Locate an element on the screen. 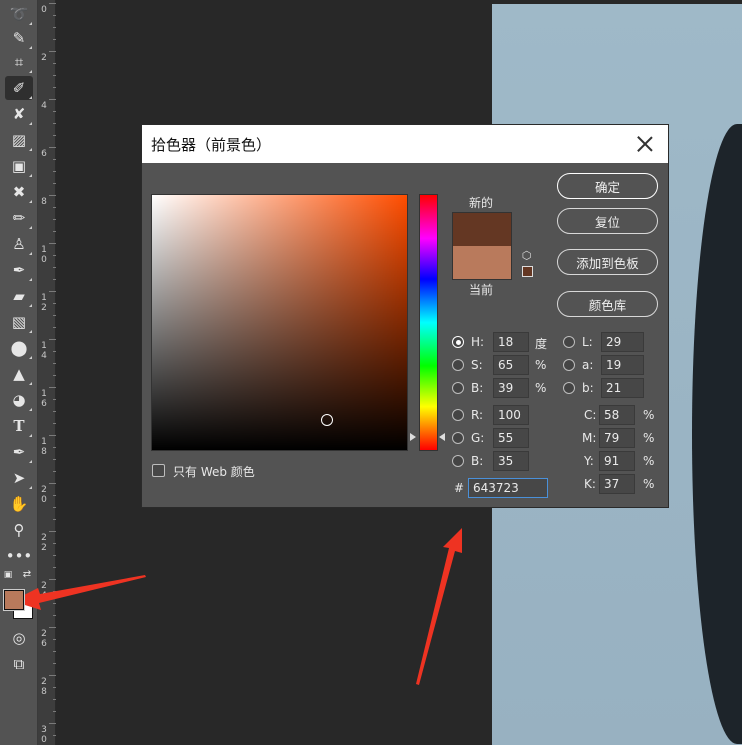 The height and width of the screenshot is (745, 742). eyedropper-icon: ✐ is located at coordinates (19, 88).